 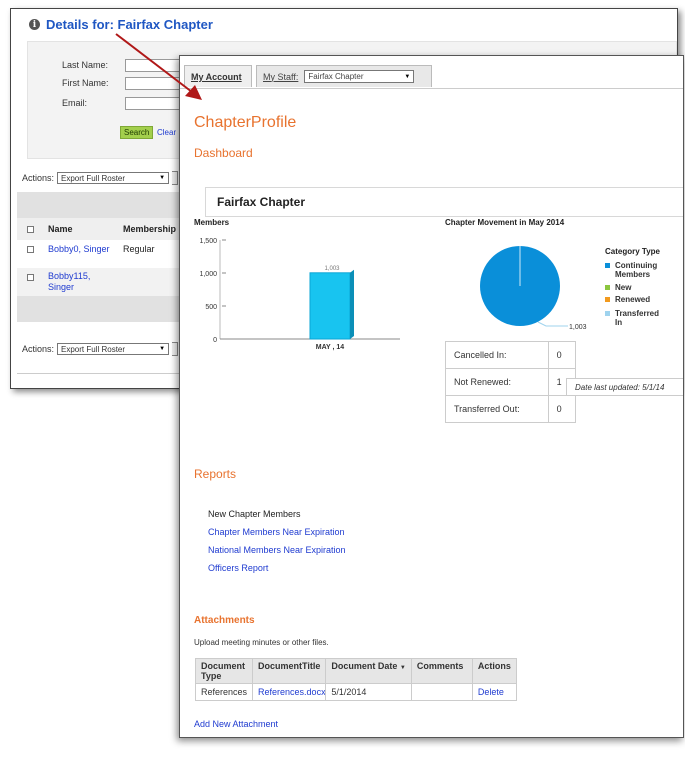 I want to click on legend-label: Renewed, so click(x=632, y=299).